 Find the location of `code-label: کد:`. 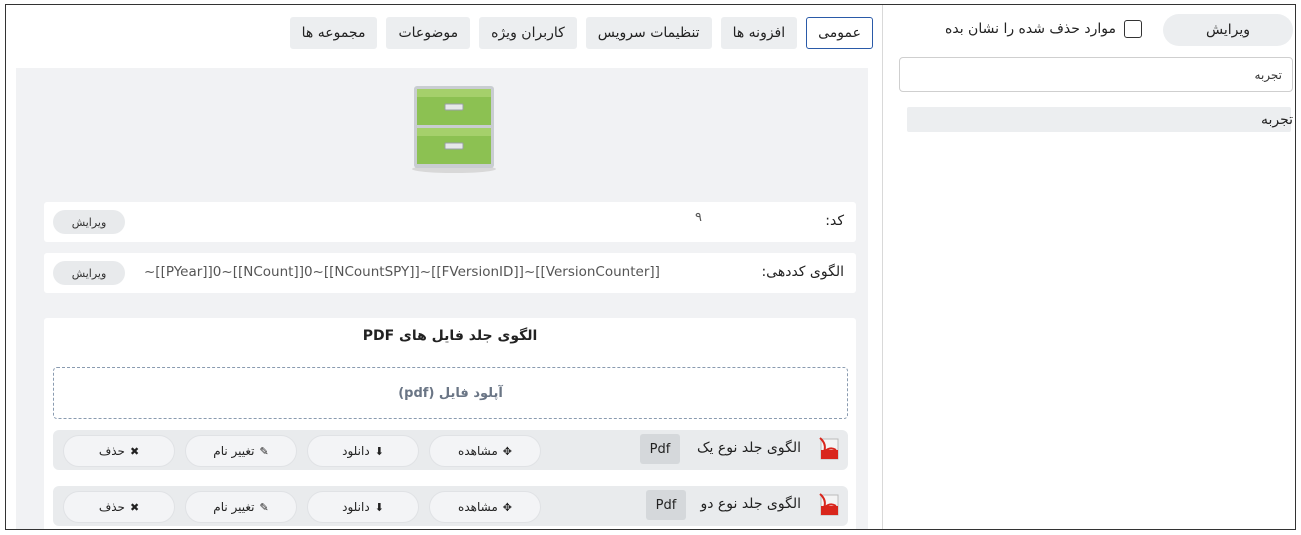

code-label: کد: is located at coordinates (834, 221).